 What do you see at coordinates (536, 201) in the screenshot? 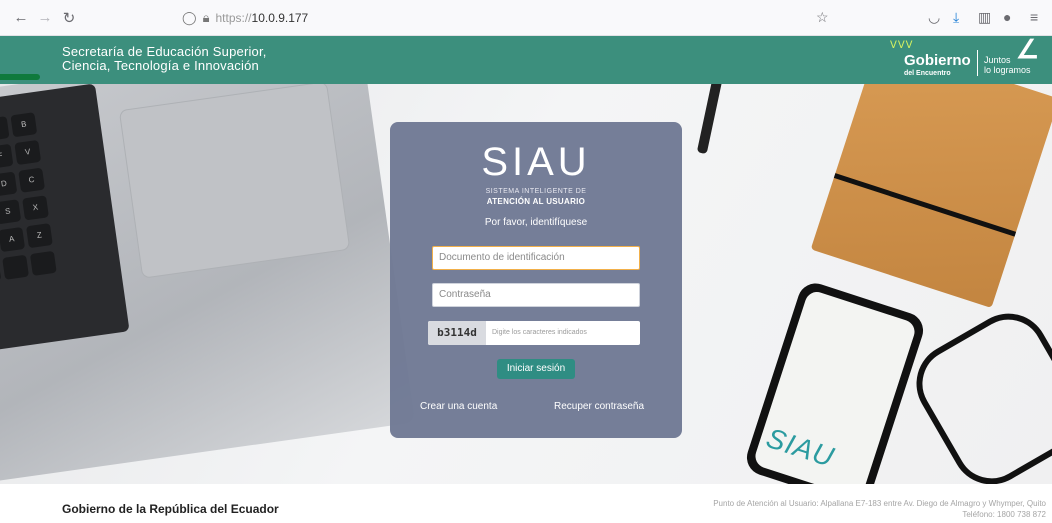
I see `logo-subtitle-line2: ATENCIÓN AL USUARIO` at bounding box center [536, 201].